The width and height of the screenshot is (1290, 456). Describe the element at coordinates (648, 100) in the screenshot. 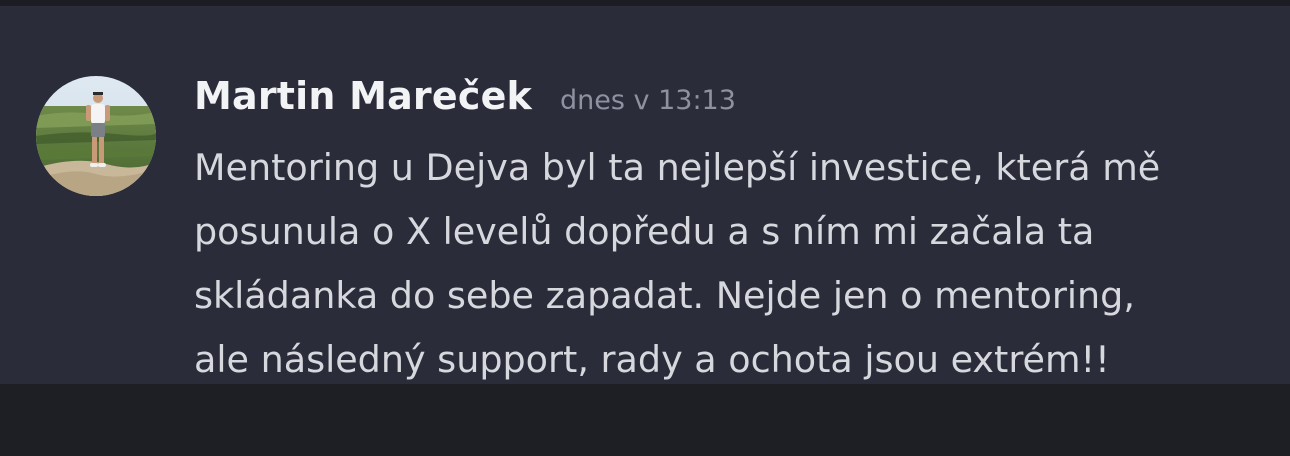

I see `message-timestamp: dnes v 13:13` at that location.